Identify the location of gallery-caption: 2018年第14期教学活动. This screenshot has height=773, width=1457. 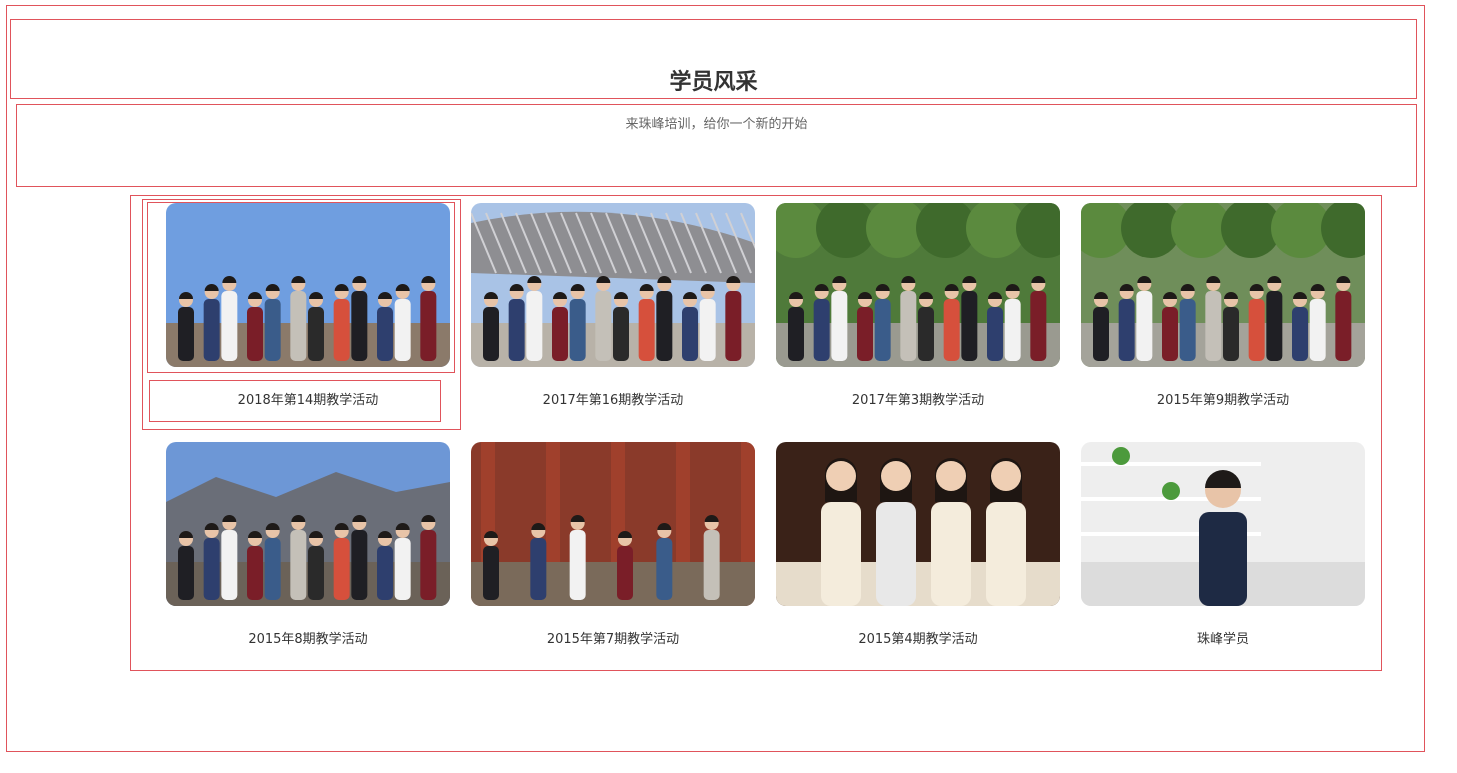
(308, 398).